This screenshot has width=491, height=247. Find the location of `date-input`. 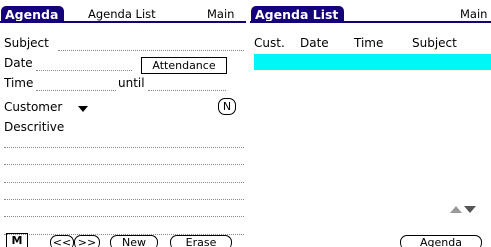

date-input is located at coordinates (84, 70).